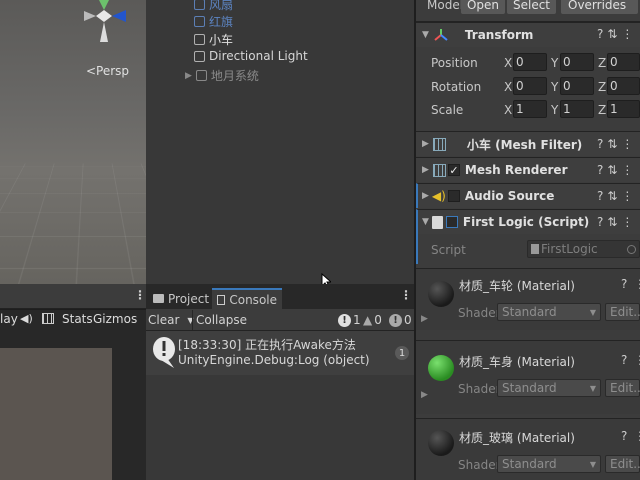 The height and width of the screenshot is (480, 640). I want to click on folder-icon, so click(158, 298).